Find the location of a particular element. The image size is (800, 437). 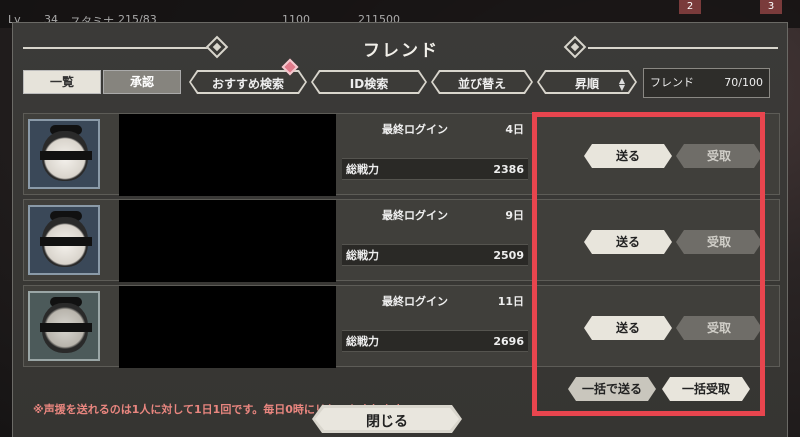

sort-label: 並び替え is located at coordinates (482, 82).